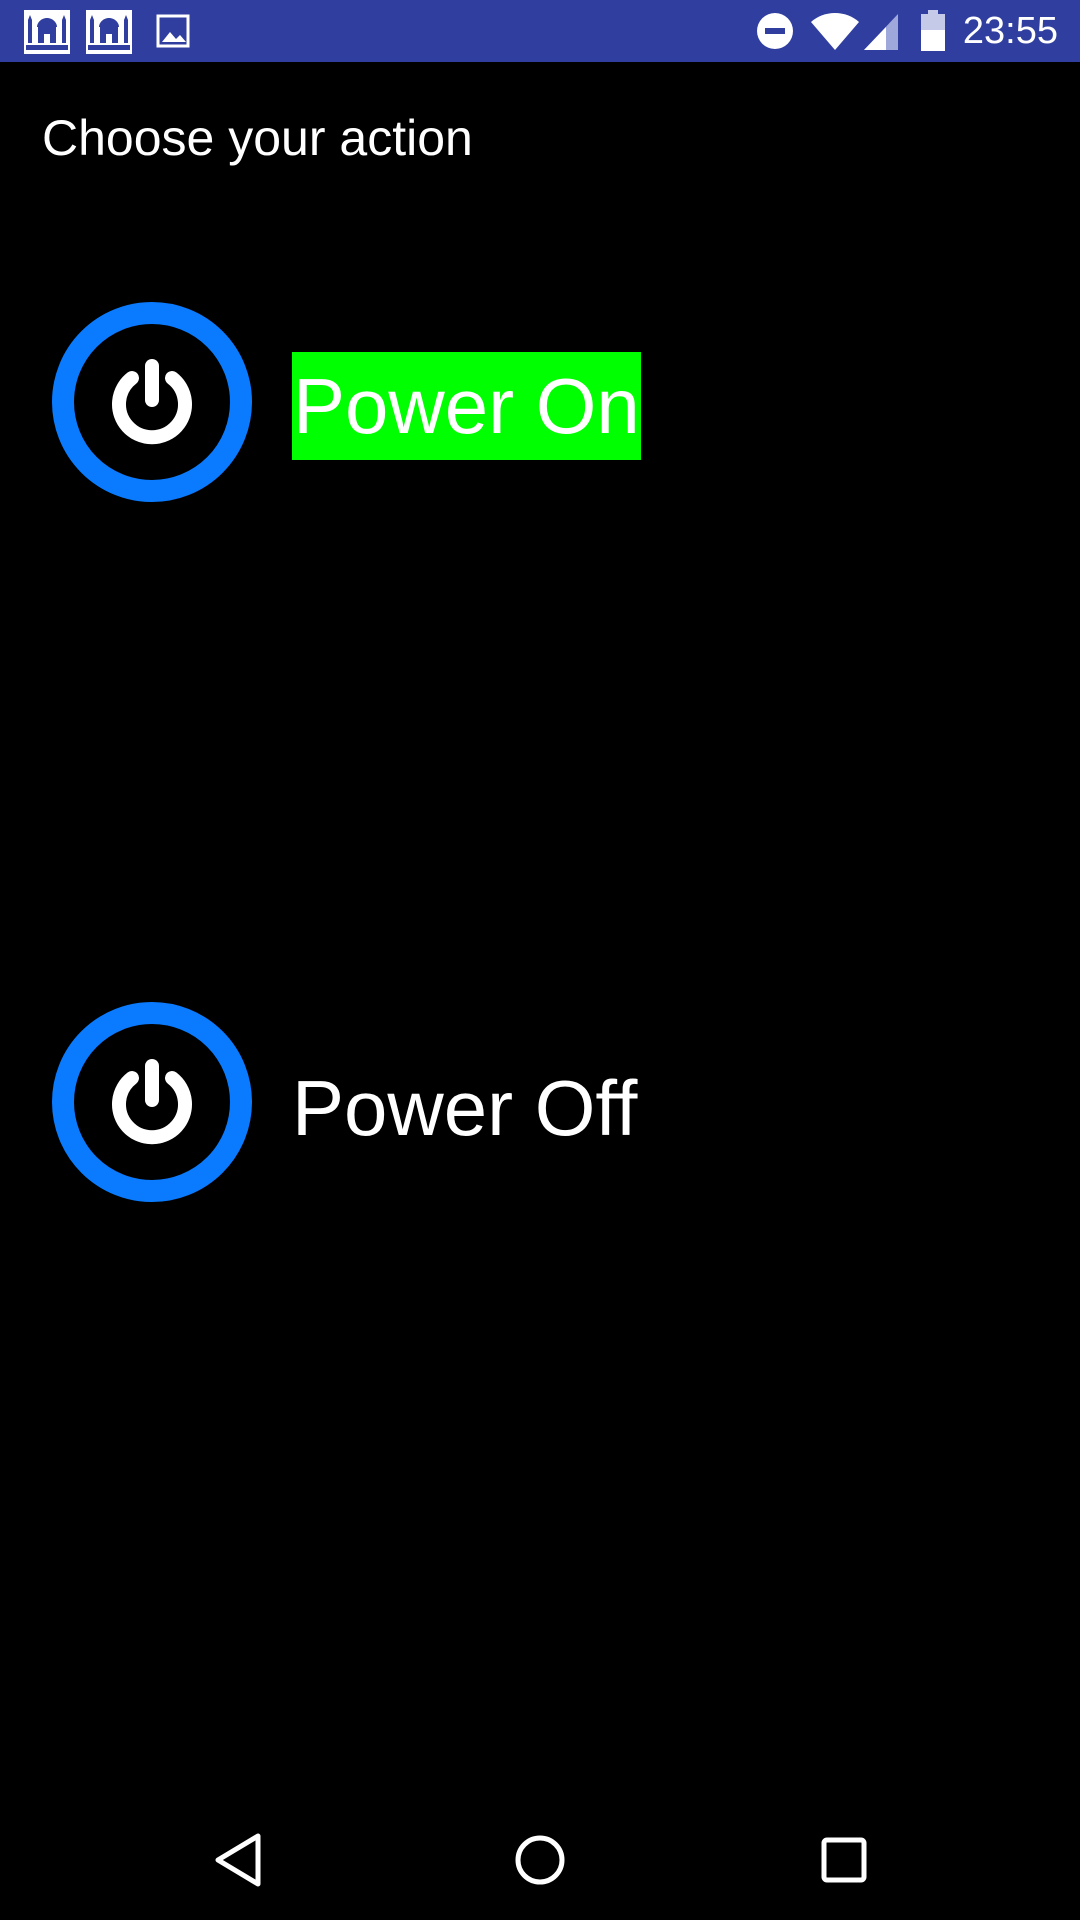 This screenshot has width=1080, height=1920. I want to click on navigation-bar, so click(540, 1860).